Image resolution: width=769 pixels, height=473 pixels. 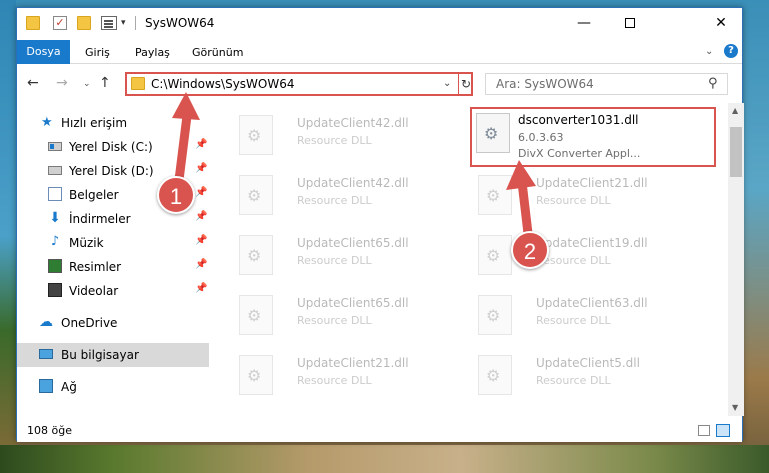 What do you see at coordinates (704, 430) in the screenshot?
I see `details-view-icon` at bounding box center [704, 430].